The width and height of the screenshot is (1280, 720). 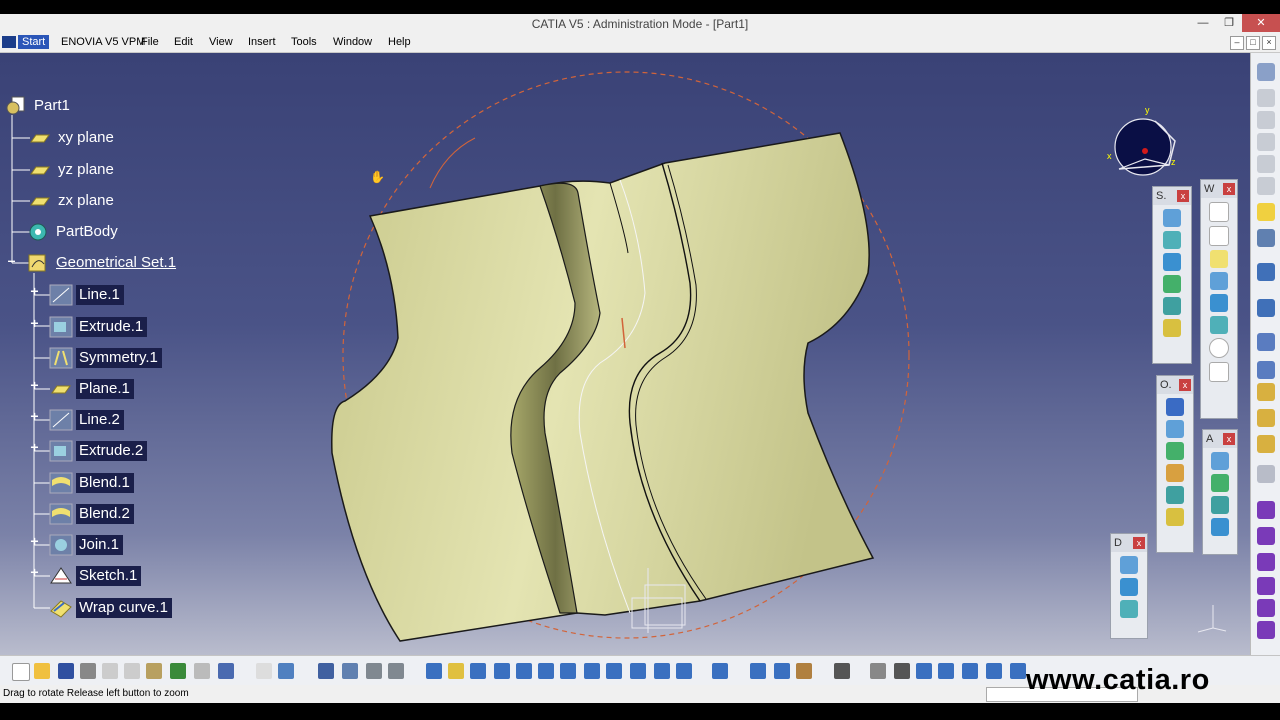 What do you see at coordinates (73, 170) in the screenshot?
I see `tree-item-yz-plane: yz plane` at bounding box center [73, 170].